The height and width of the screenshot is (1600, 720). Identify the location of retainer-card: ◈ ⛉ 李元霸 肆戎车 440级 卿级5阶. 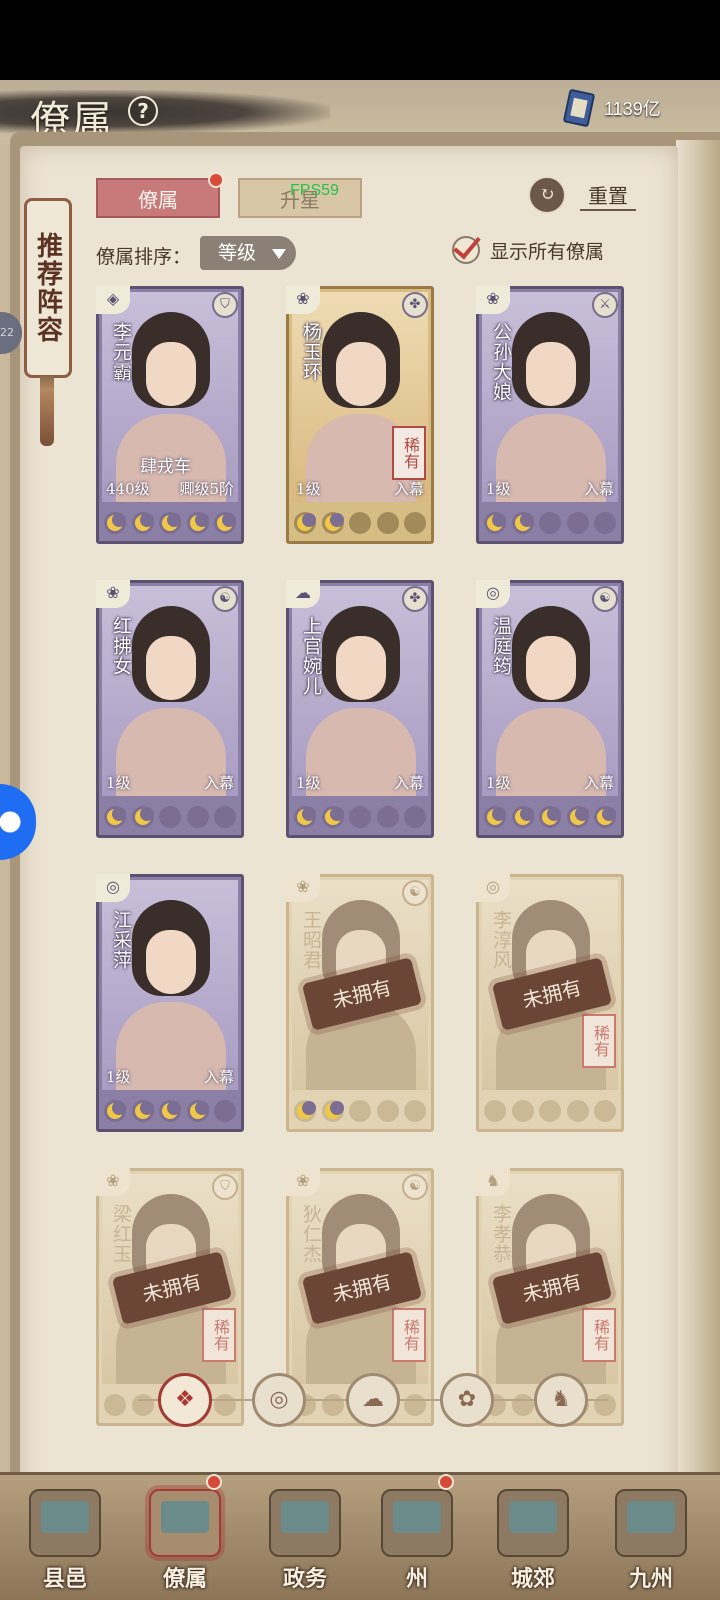
(170, 415).